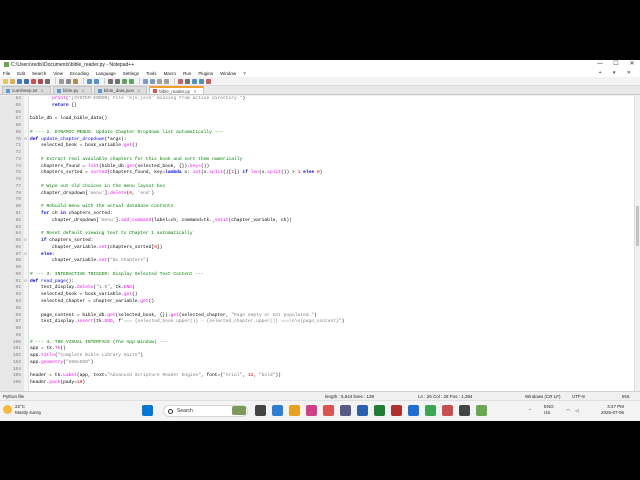 Image resolution: width=640 pixels, height=480 pixels. I want to click on code-line: 65 return {}, so click(317, 106).